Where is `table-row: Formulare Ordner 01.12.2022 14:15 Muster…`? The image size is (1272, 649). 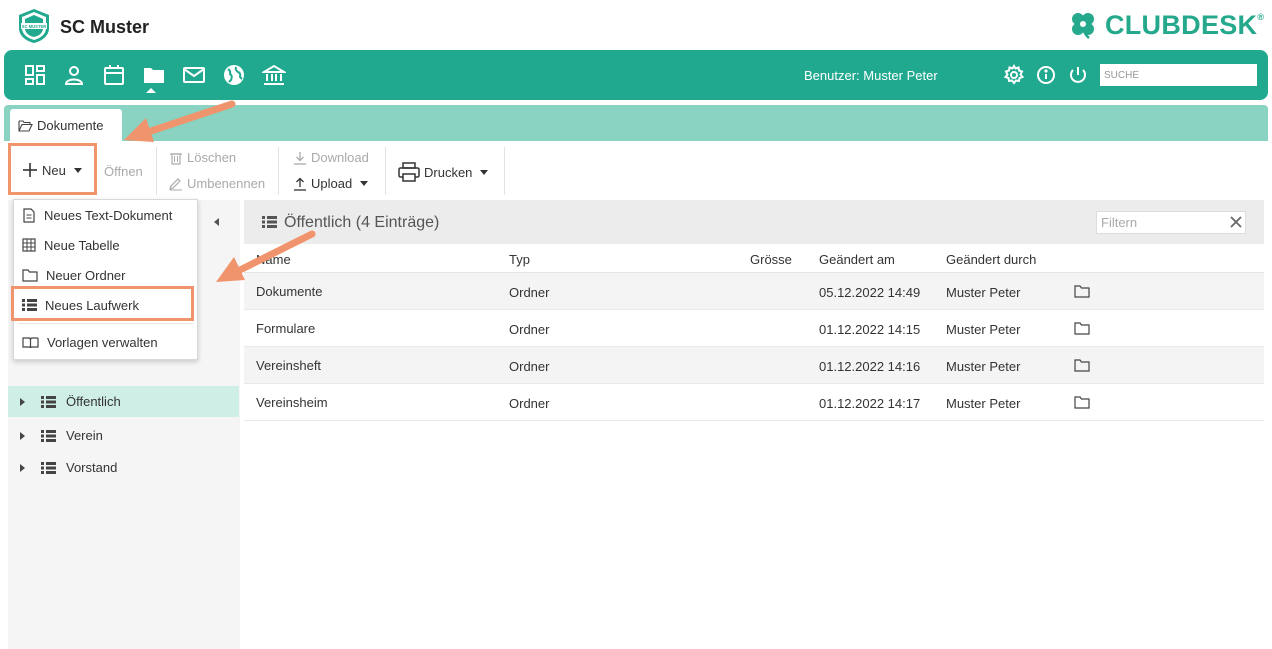 table-row: Formulare Ordner 01.12.2022 14:15 Muster… is located at coordinates (754, 328).